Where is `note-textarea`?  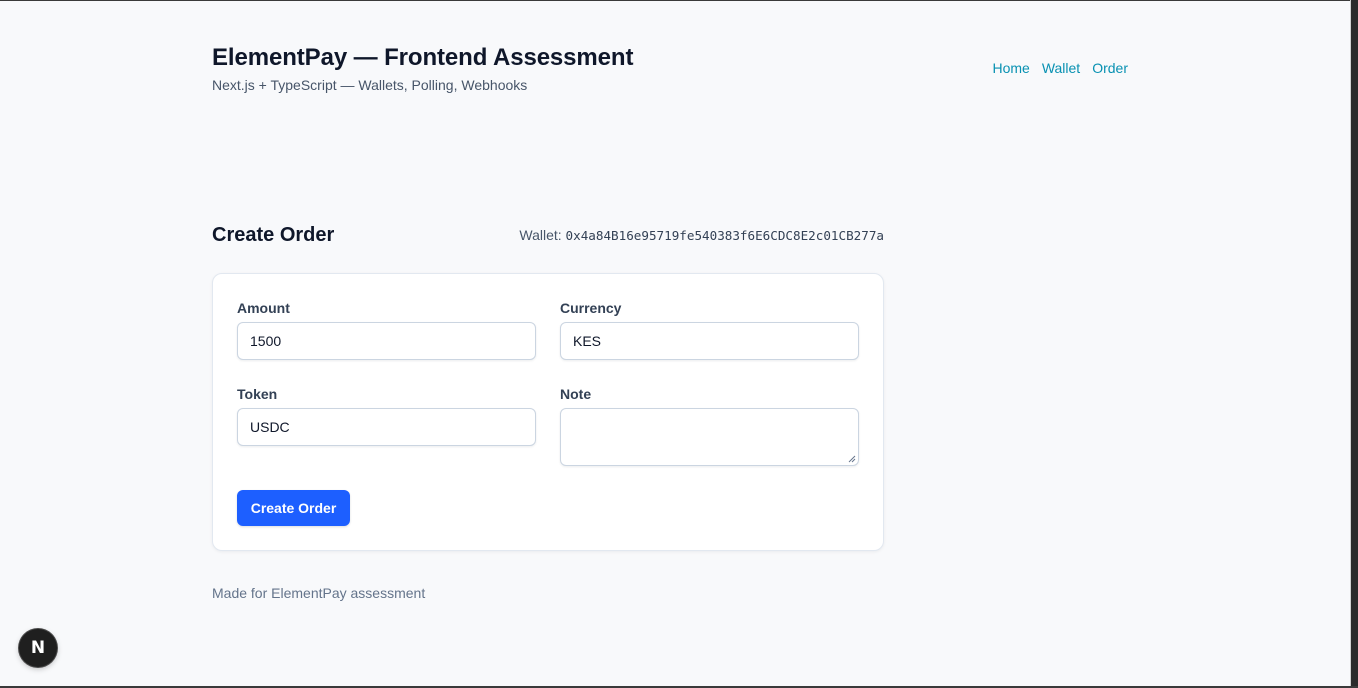
note-textarea is located at coordinates (709, 437).